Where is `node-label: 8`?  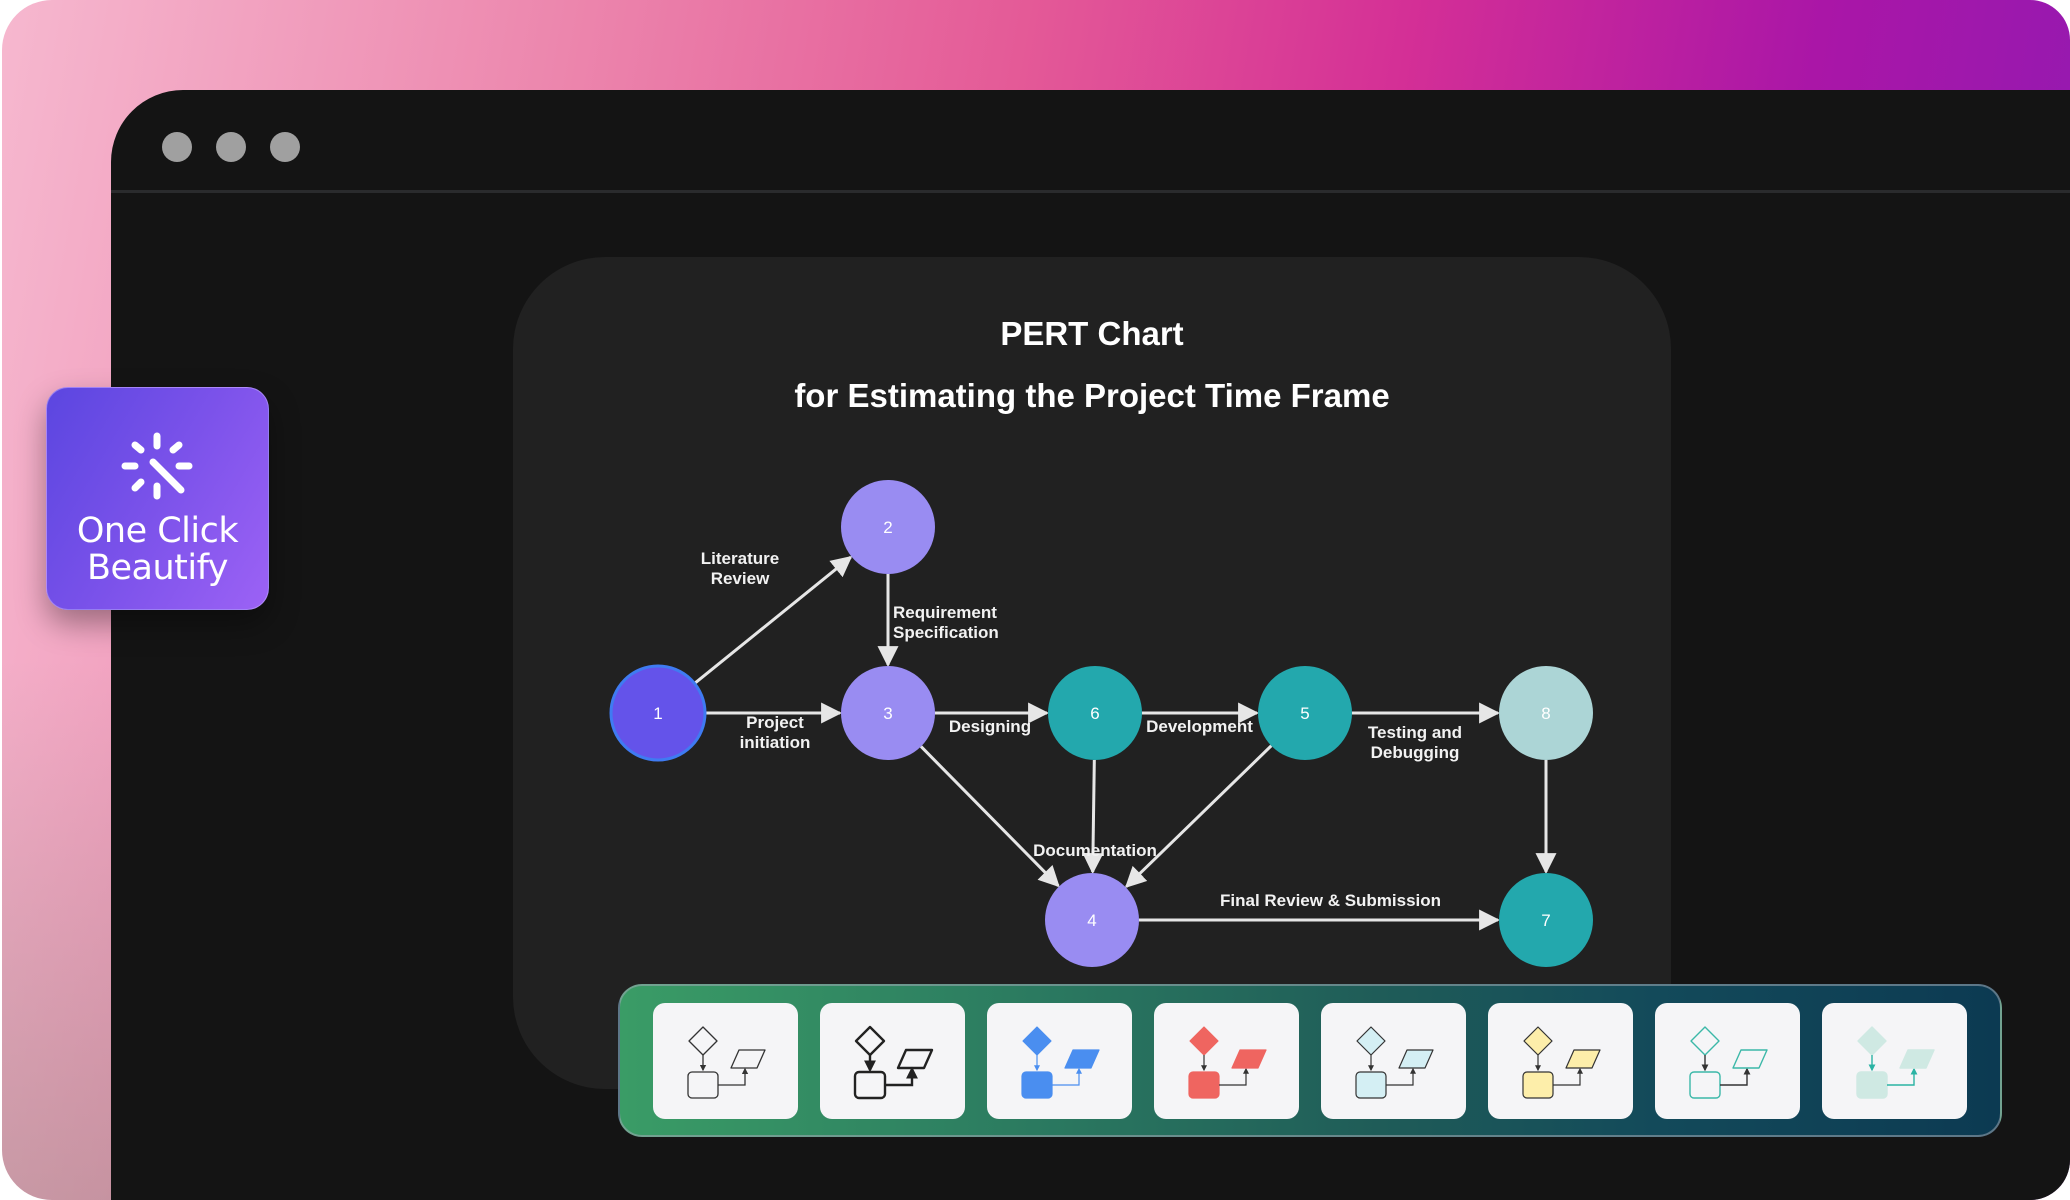 node-label: 8 is located at coordinates (1545, 713).